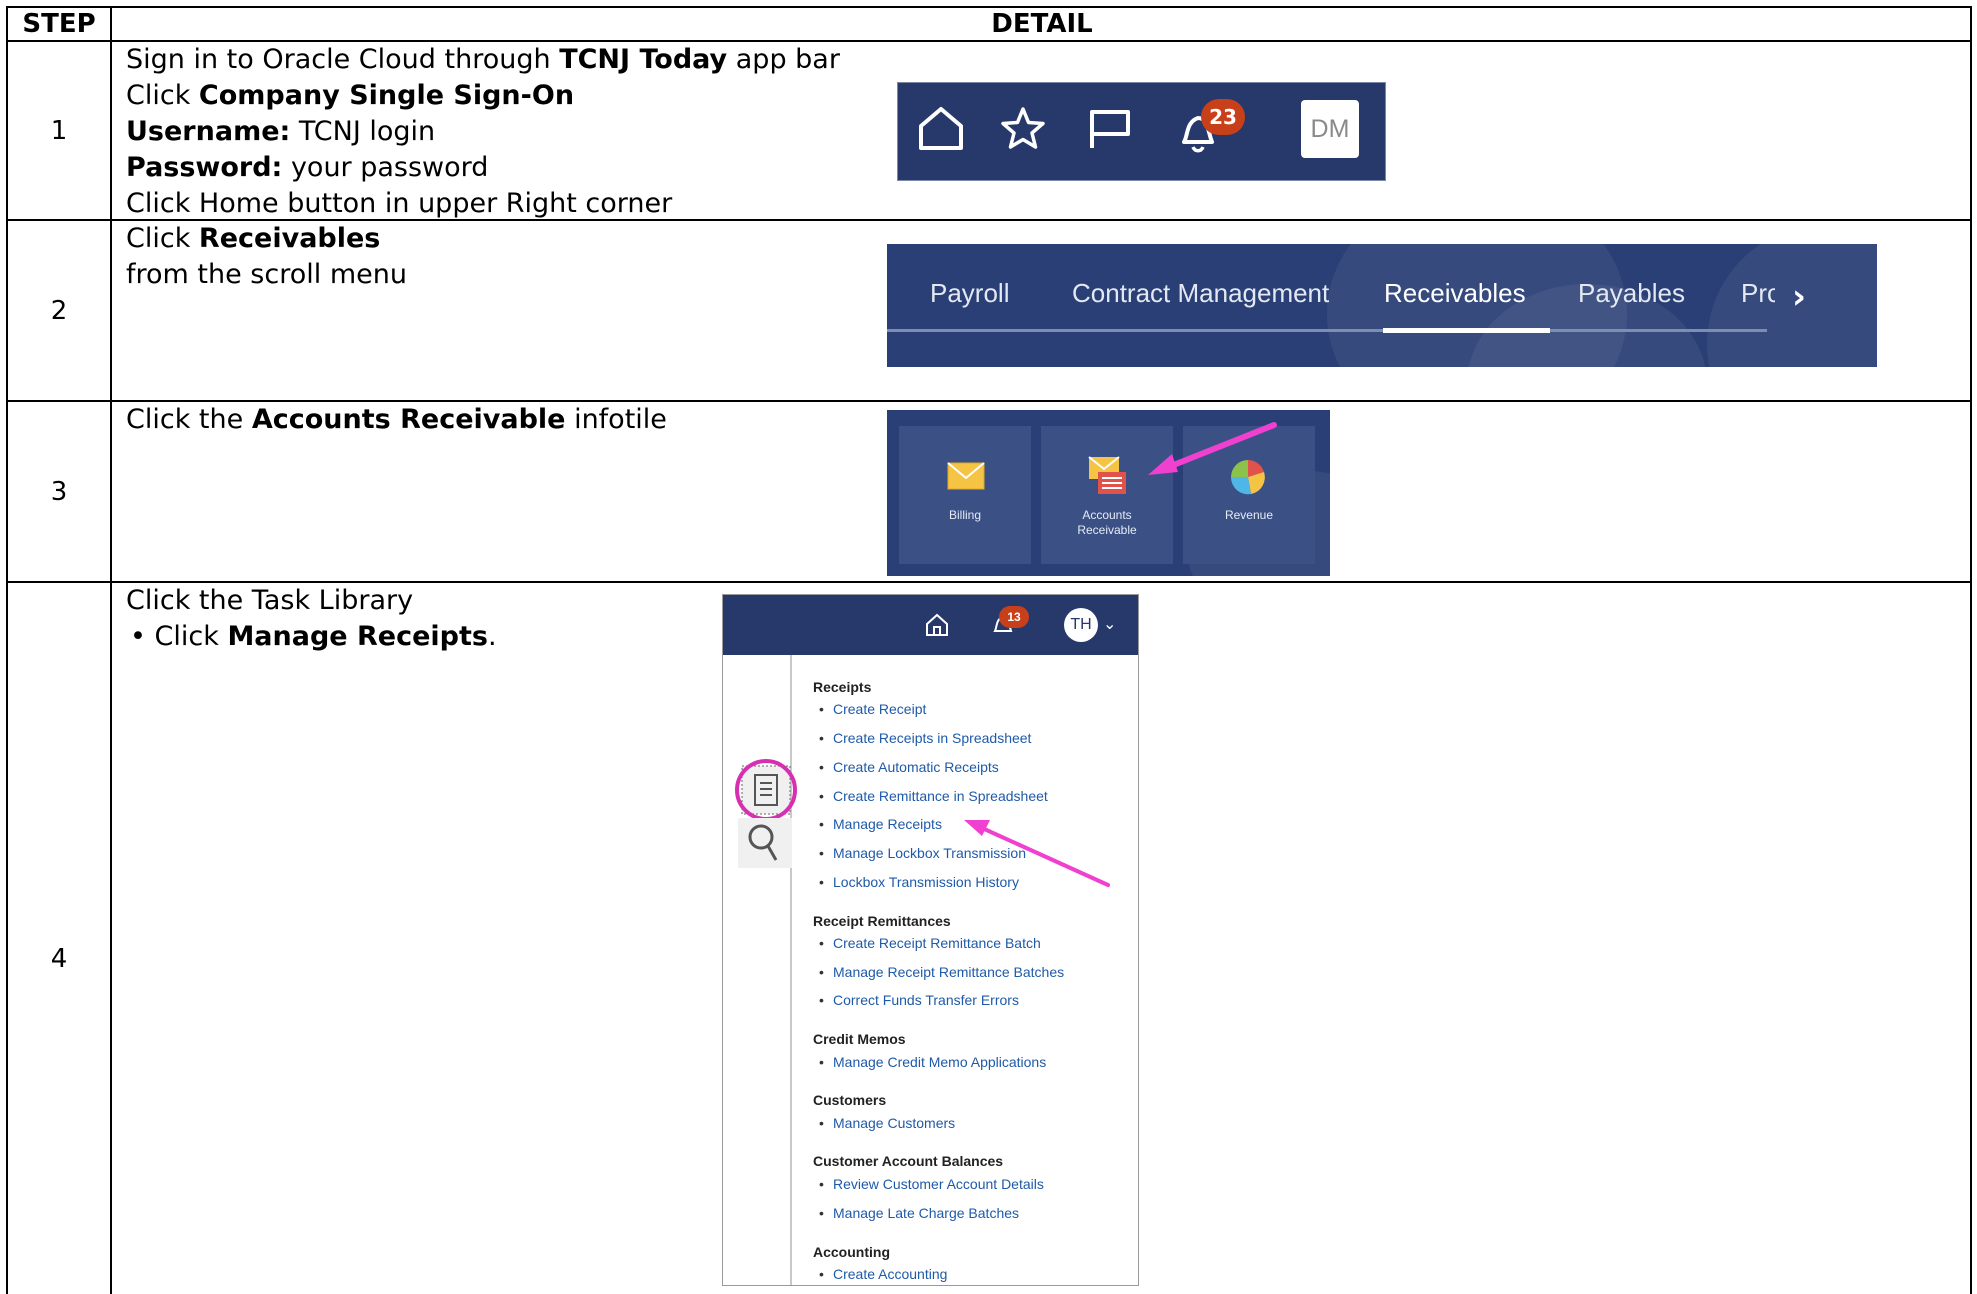 The width and height of the screenshot is (1977, 1294). I want to click on notification-badge: 13, so click(1014, 617).